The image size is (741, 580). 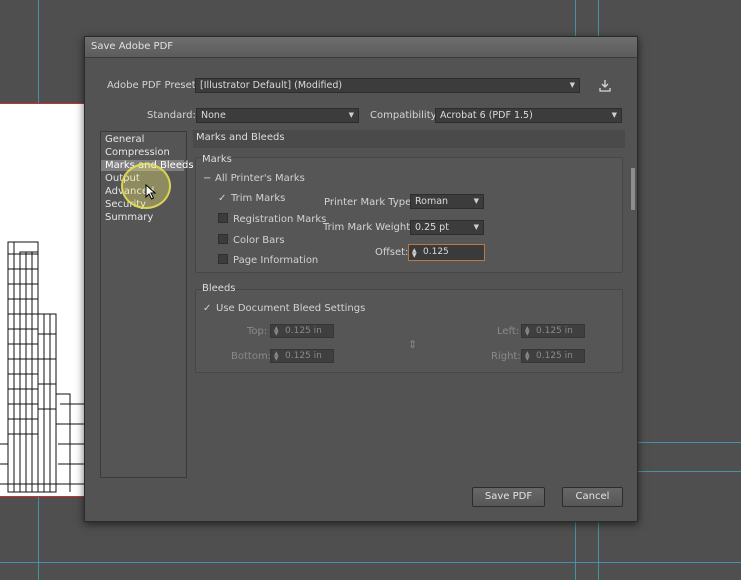 What do you see at coordinates (280, 219) in the screenshot?
I see `registration-marks-label: Registration Marks` at bounding box center [280, 219].